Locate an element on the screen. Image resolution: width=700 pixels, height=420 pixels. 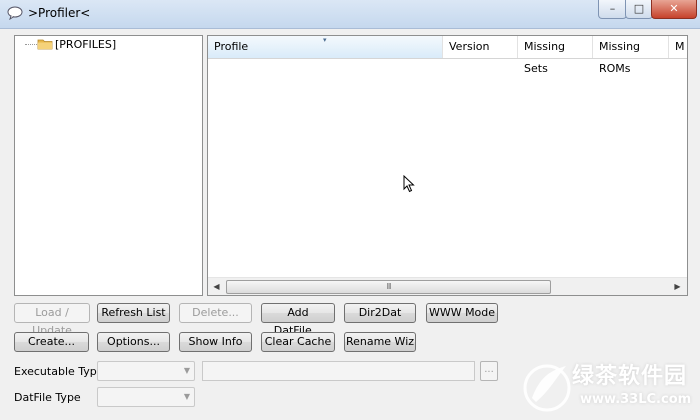
tree-item-label: [PROFILES] is located at coordinates (86, 44).